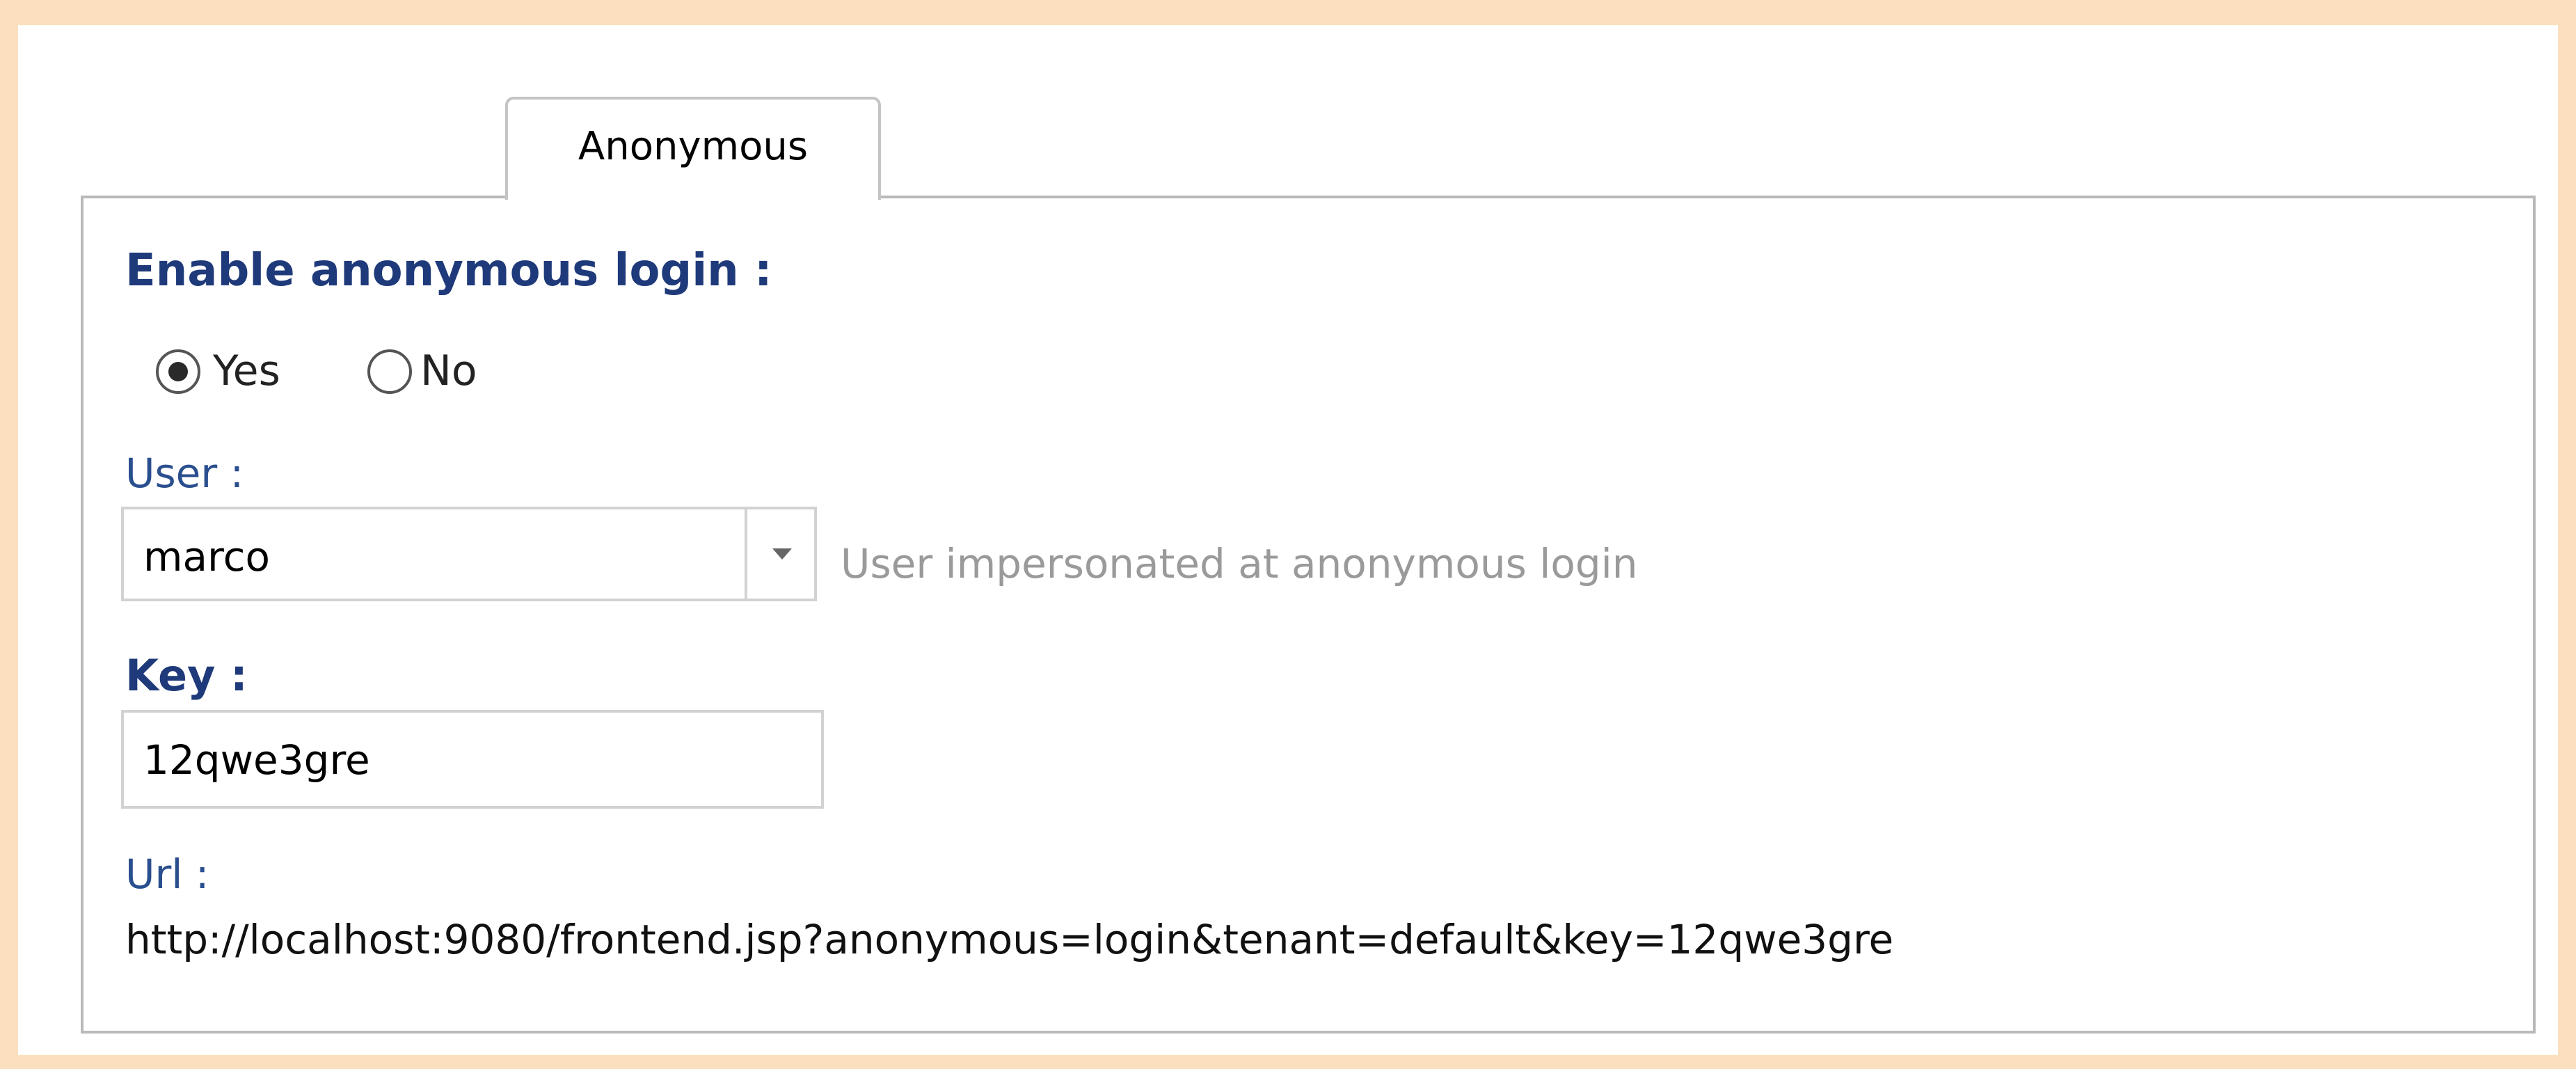 The width and height of the screenshot is (2576, 1069). Describe the element at coordinates (184, 473) in the screenshot. I see `user-label: User :` at that location.